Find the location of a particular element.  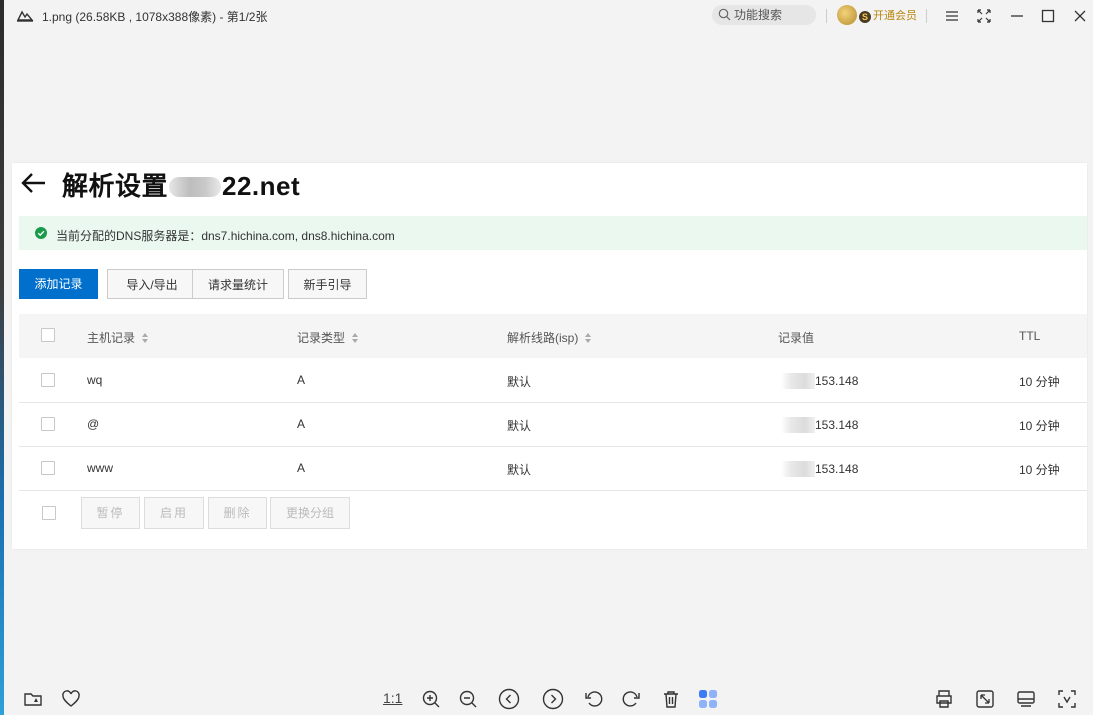

grid-icon is located at coordinates (708, 699).